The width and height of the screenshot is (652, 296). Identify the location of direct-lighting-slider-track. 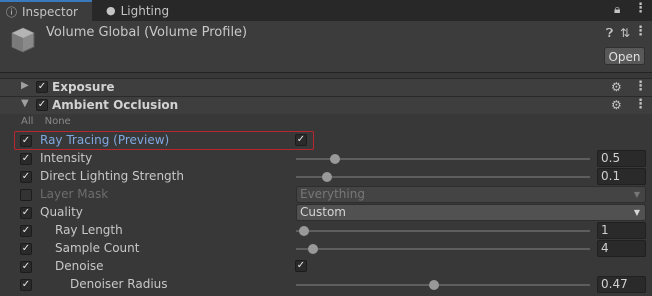
(443, 177).